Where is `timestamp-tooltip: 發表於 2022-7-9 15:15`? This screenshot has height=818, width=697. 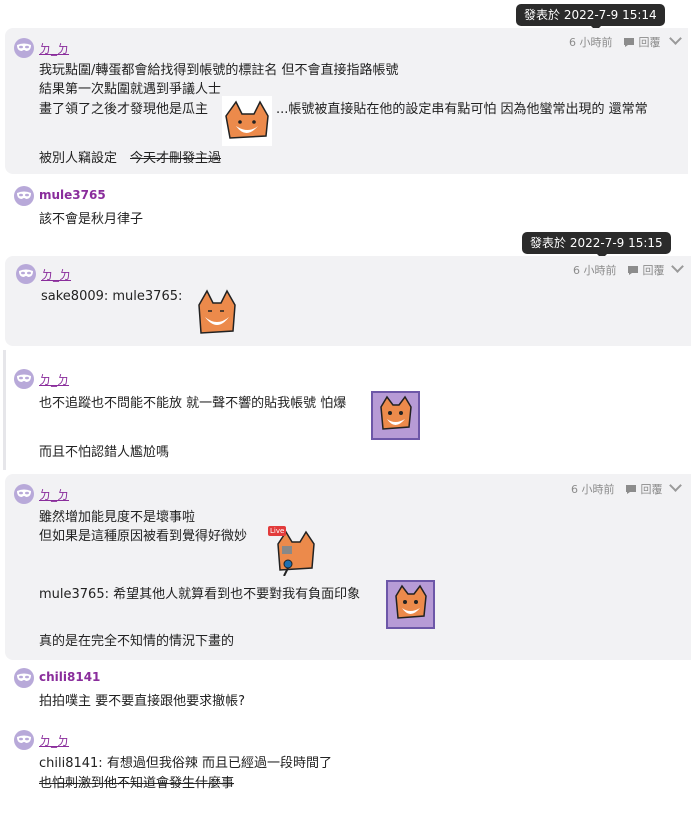 timestamp-tooltip: 發表於 2022-7-9 15:15 is located at coordinates (596, 245).